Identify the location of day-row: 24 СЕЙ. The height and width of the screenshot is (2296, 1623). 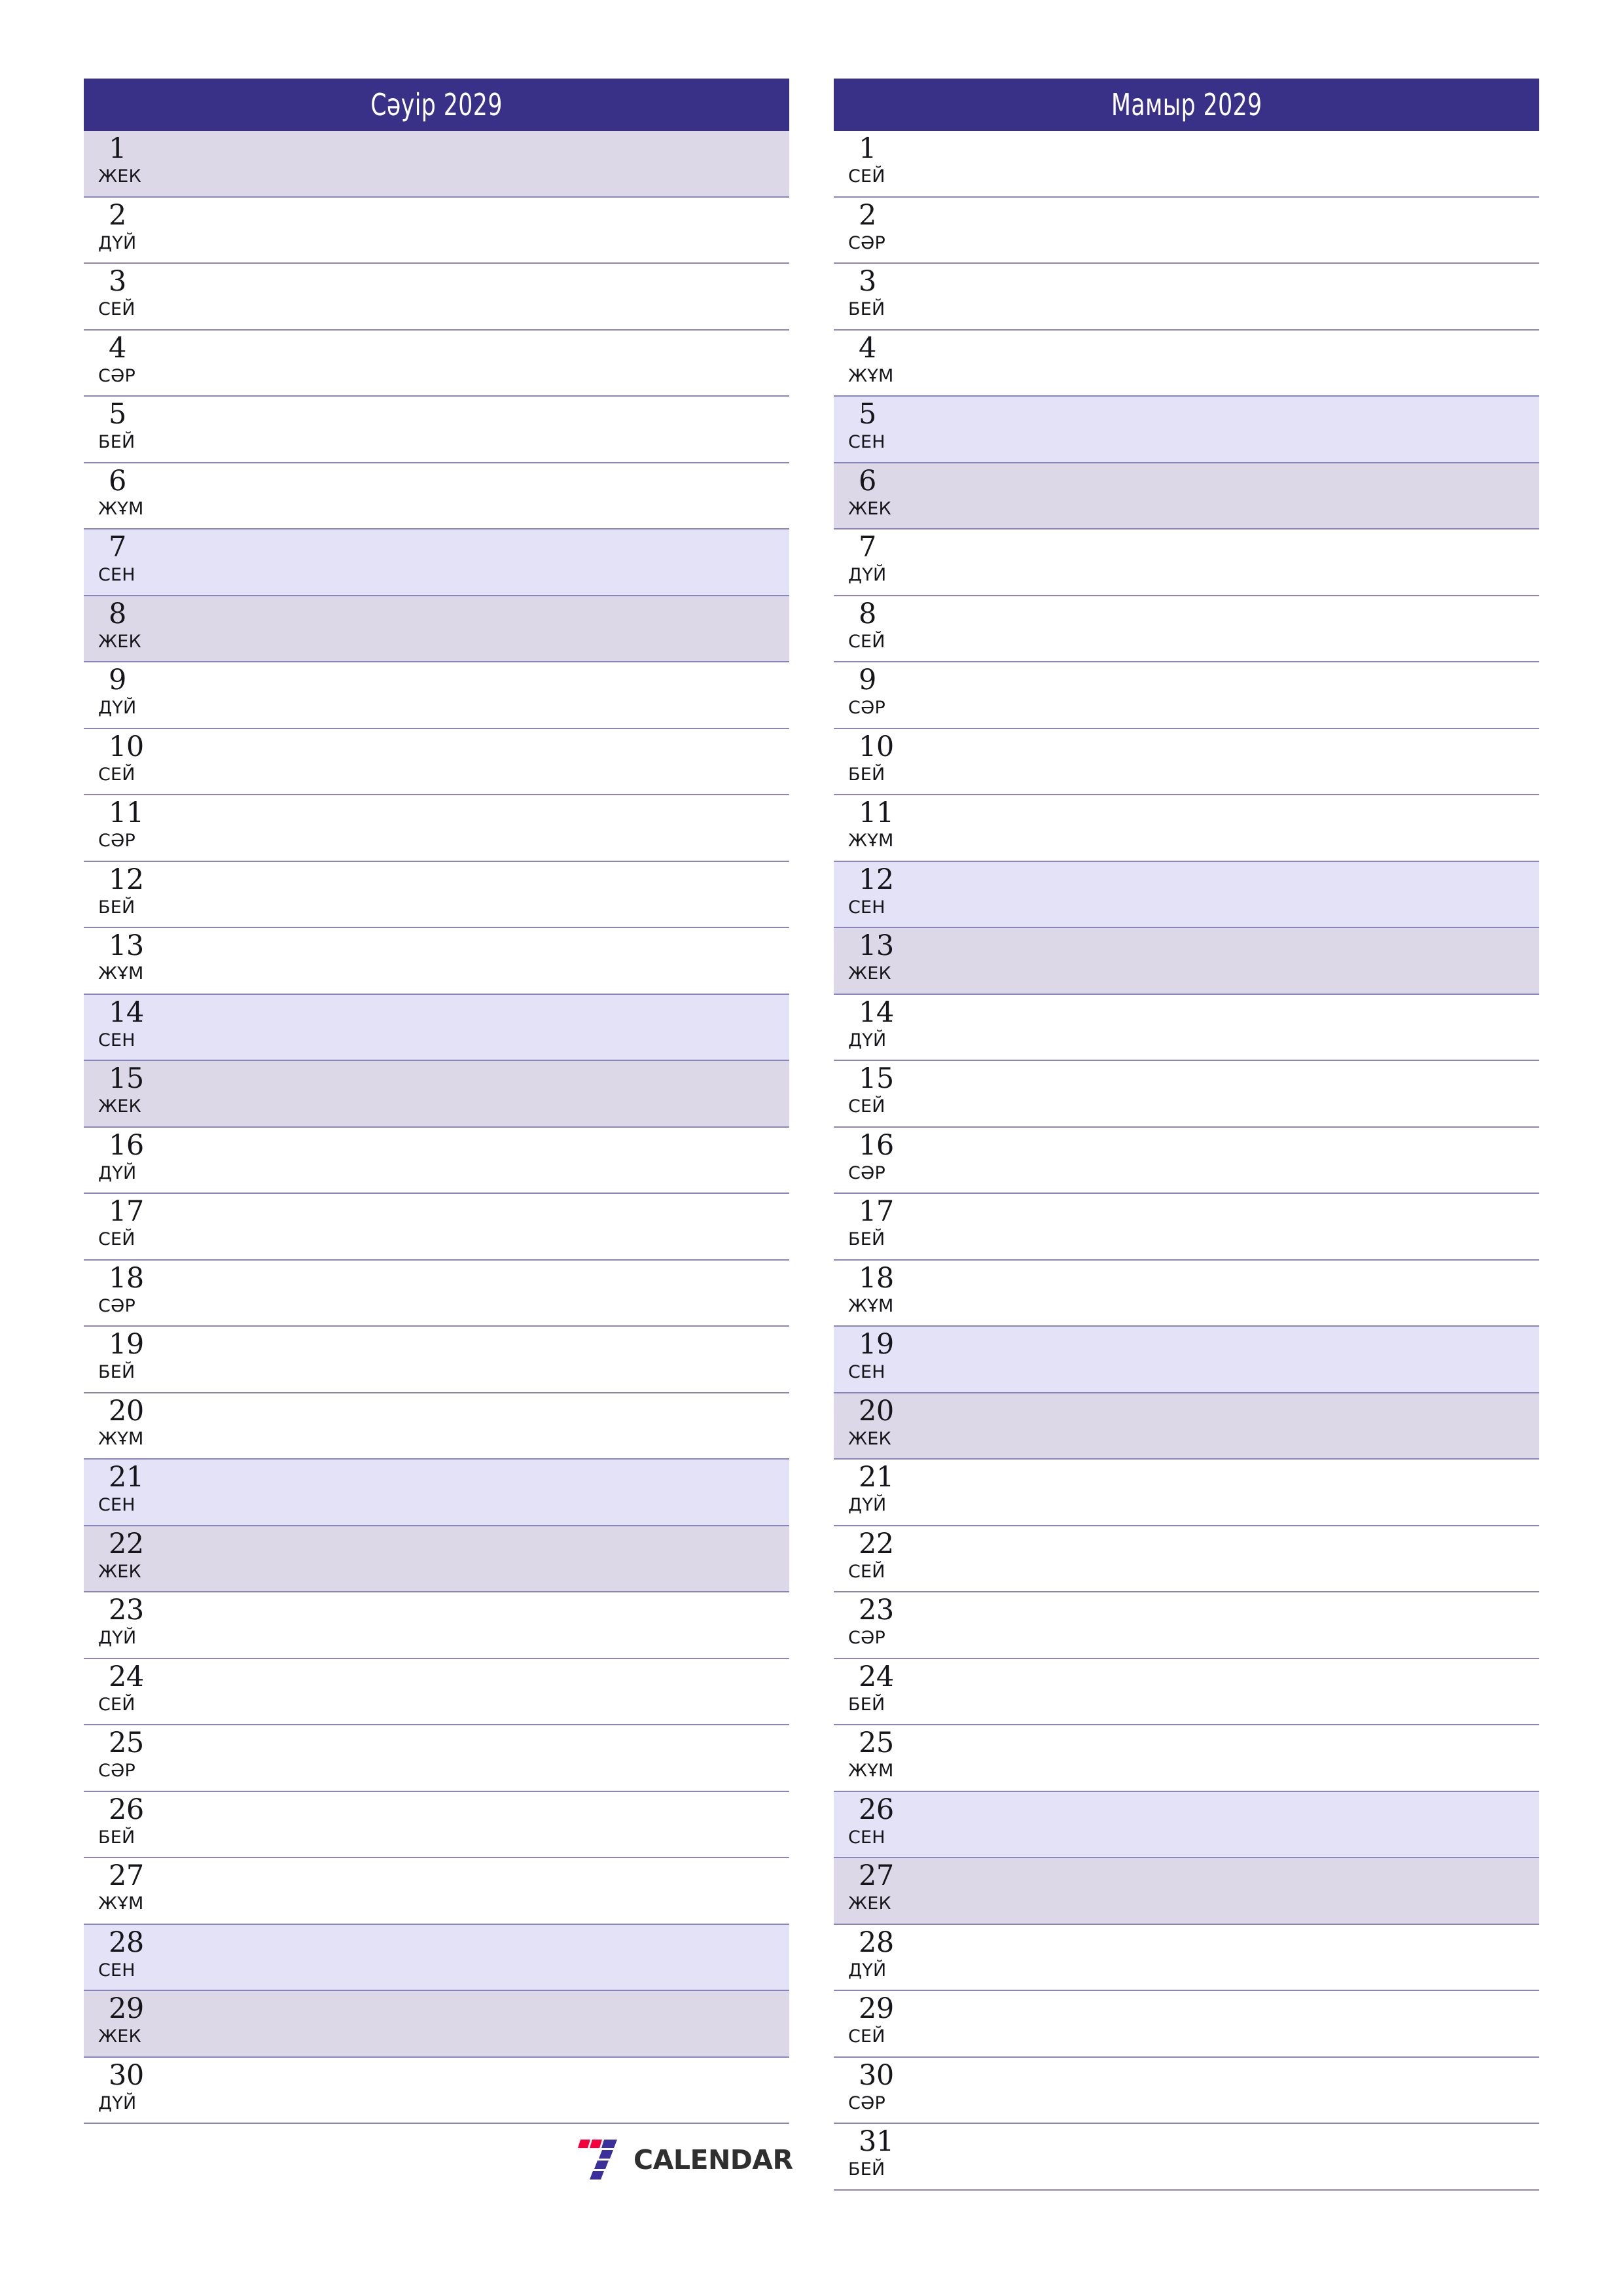
(436, 1692).